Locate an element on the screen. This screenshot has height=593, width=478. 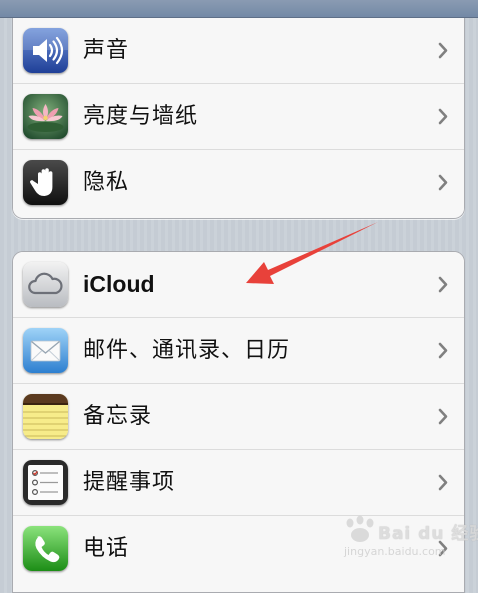
reminders-icon is located at coordinates (45, 482).